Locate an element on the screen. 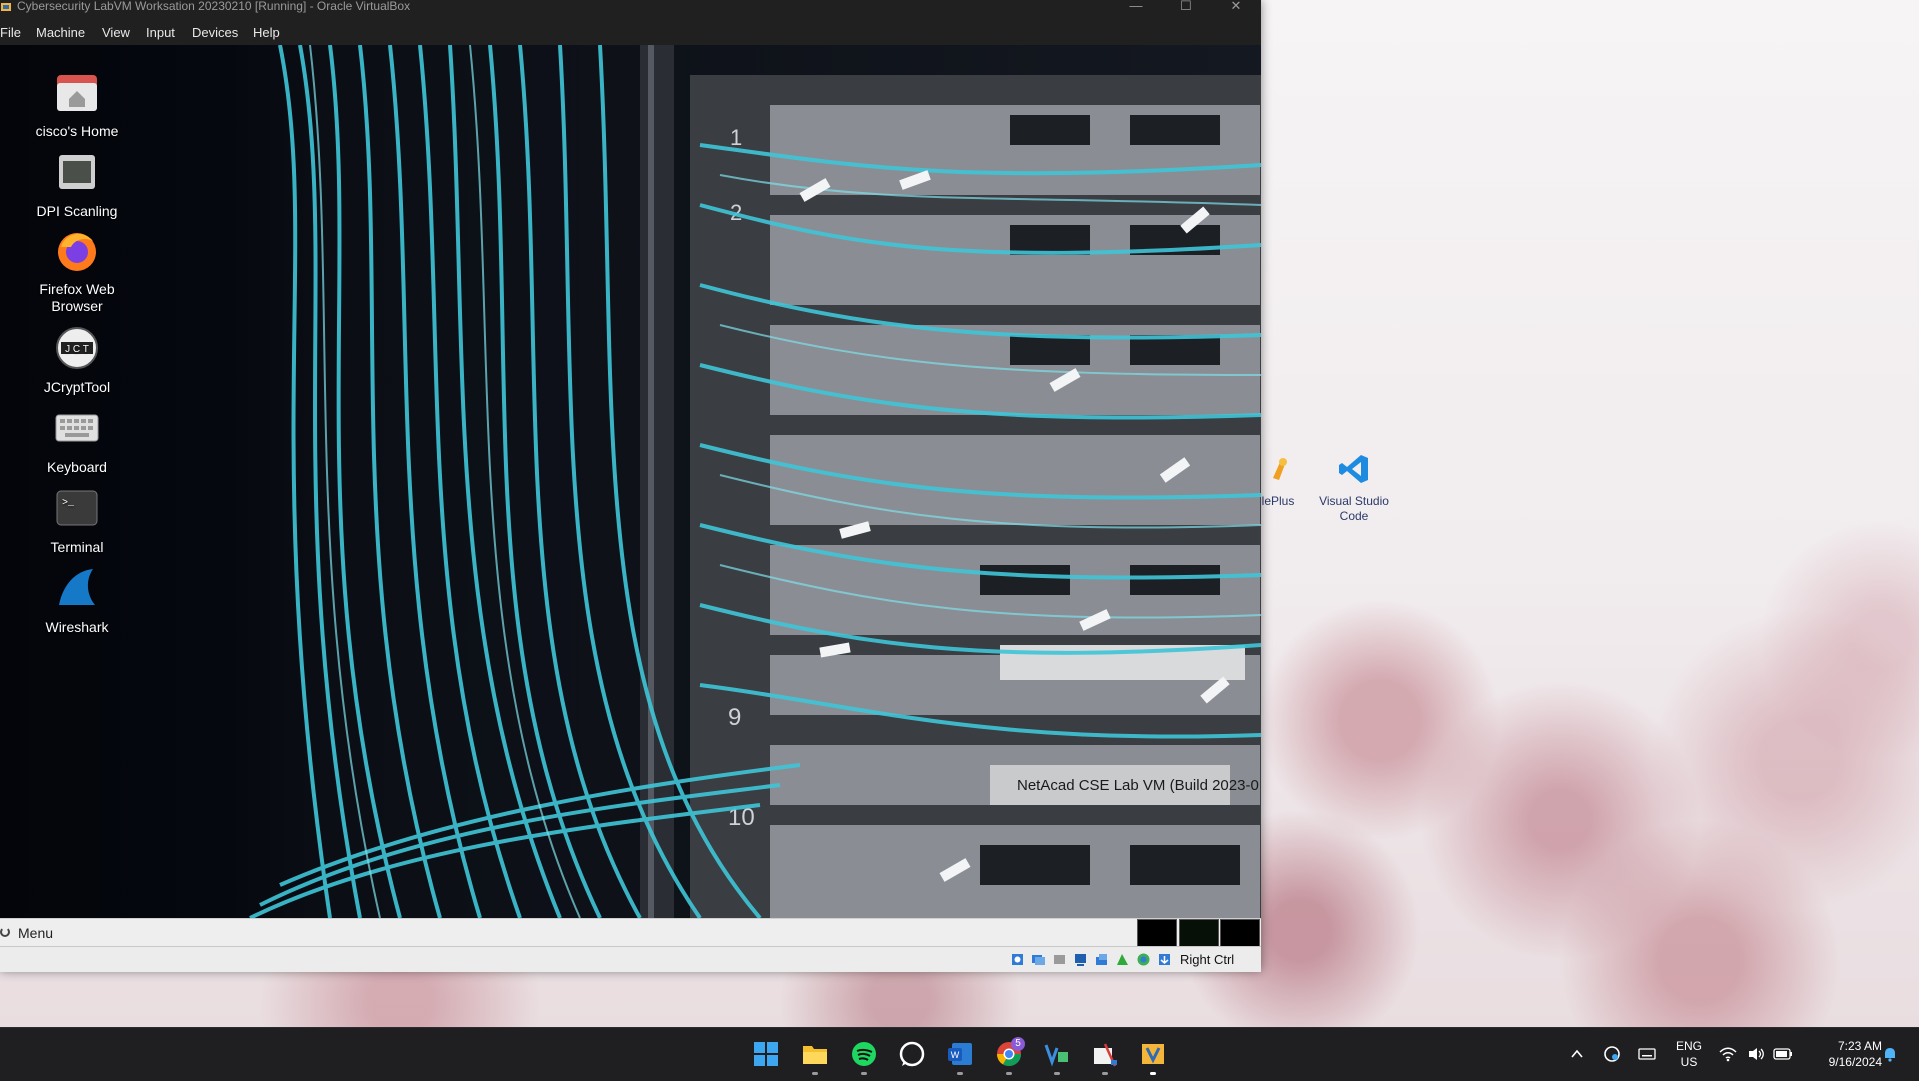 The image size is (1919, 1081). close-button: ✕ is located at coordinates (1236, 7).